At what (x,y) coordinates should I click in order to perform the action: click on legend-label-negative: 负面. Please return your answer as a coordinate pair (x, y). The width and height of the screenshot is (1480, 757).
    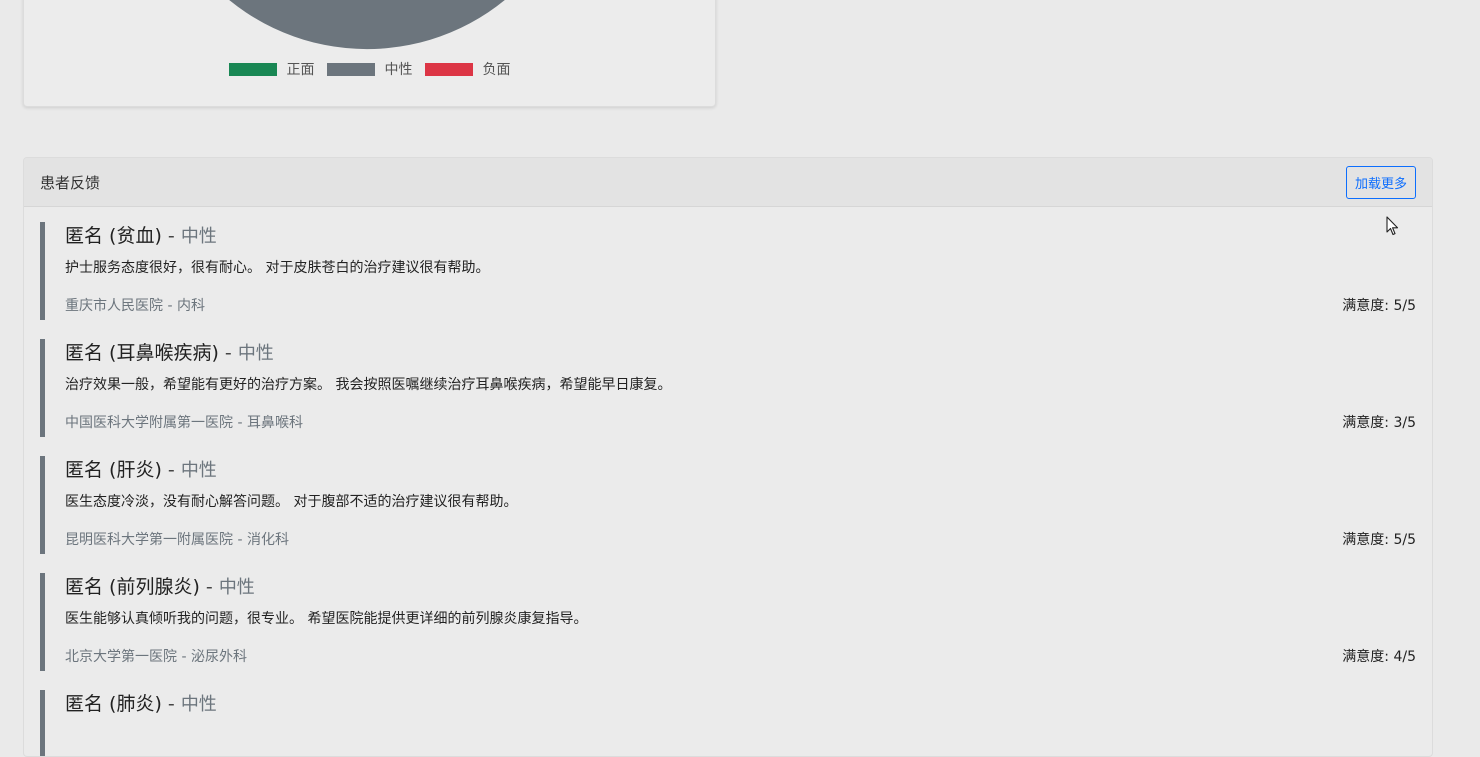
    Looking at the image, I should click on (496, 70).